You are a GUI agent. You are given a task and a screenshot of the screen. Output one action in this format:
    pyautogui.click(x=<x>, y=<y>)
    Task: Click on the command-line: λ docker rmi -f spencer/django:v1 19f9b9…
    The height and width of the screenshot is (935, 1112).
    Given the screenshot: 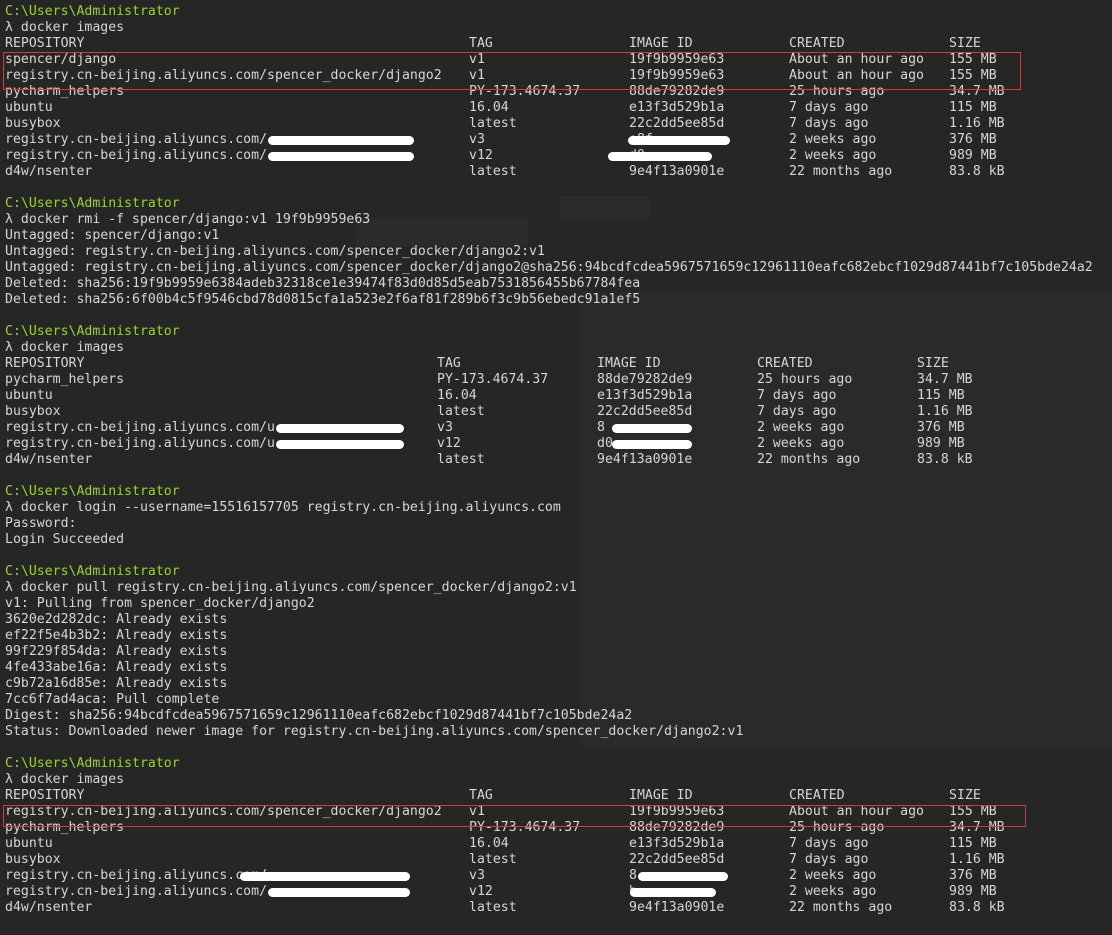 What is the action you would take?
    pyautogui.click(x=188, y=219)
    